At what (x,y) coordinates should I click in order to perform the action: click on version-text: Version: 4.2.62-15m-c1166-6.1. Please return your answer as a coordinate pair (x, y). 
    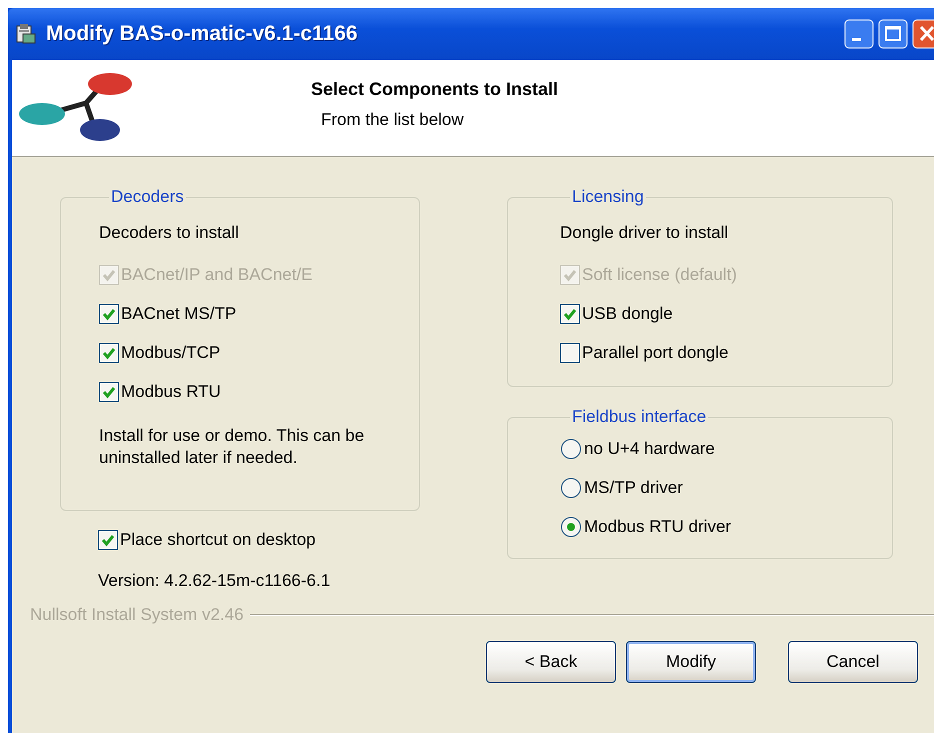
    Looking at the image, I should click on (215, 581).